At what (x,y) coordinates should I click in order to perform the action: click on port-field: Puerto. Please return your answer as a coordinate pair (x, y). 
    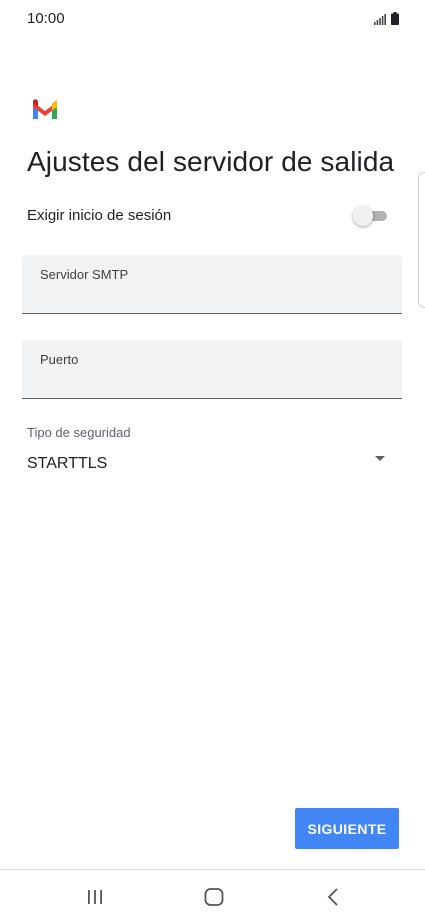
    Looking at the image, I should click on (212, 369).